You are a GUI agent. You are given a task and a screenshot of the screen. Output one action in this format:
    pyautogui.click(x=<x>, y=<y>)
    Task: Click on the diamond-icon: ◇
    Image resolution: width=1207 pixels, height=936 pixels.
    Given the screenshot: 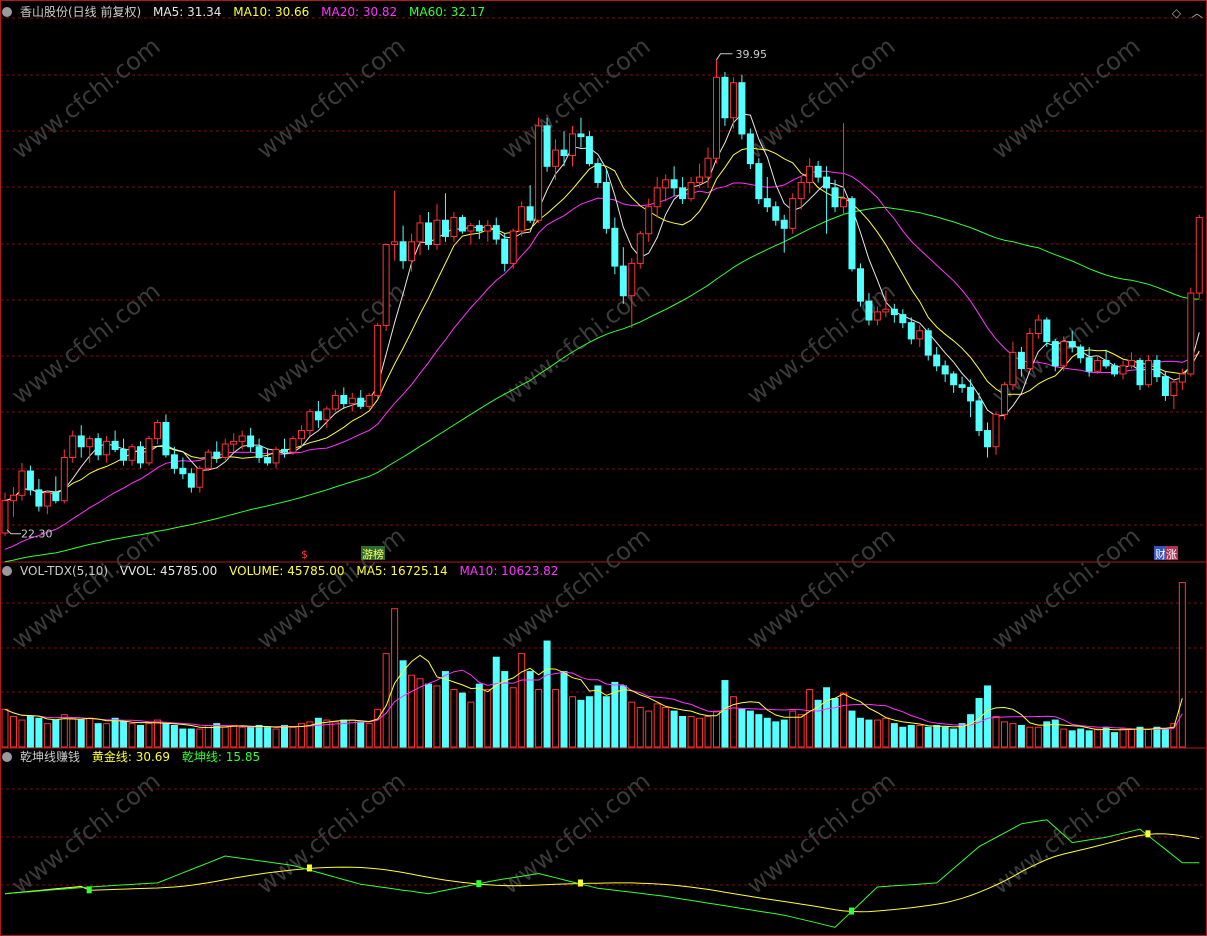 What is the action you would take?
    pyautogui.click(x=1176, y=13)
    